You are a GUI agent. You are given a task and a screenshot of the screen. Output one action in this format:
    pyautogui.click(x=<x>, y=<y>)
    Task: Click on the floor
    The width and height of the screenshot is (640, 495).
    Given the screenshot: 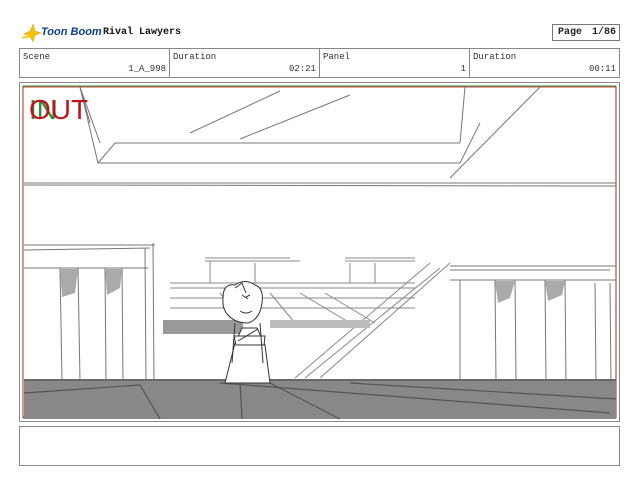 What is the action you would take?
    pyautogui.click(x=320, y=399)
    